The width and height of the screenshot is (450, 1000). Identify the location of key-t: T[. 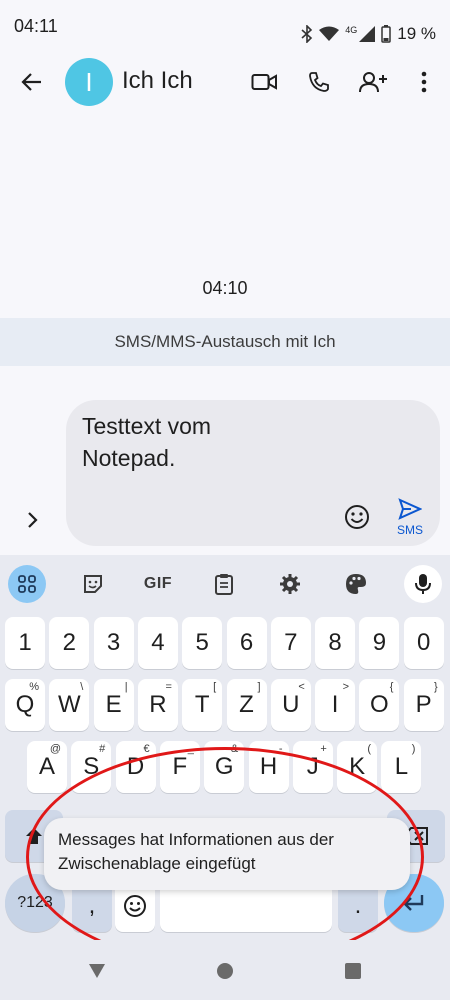
(202, 705).